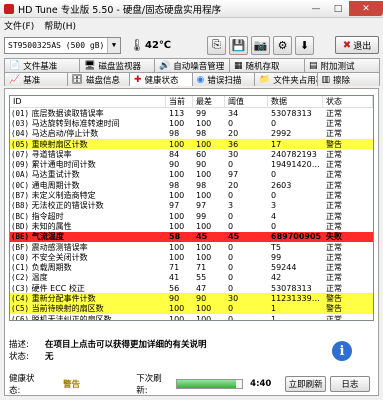 Image resolution: width=383 pixels, height=400 pixels. I want to click on cell-threshold: 3, so click(231, 206).